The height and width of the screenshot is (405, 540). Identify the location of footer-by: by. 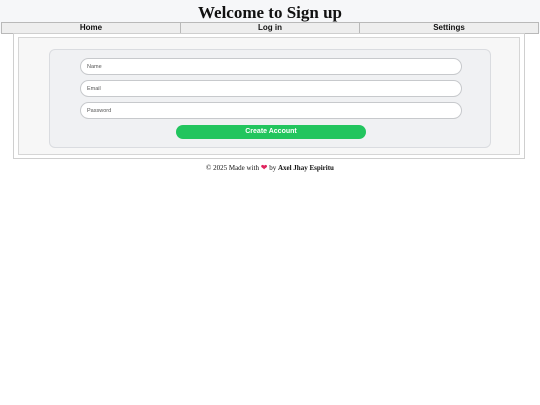
(273, 168).